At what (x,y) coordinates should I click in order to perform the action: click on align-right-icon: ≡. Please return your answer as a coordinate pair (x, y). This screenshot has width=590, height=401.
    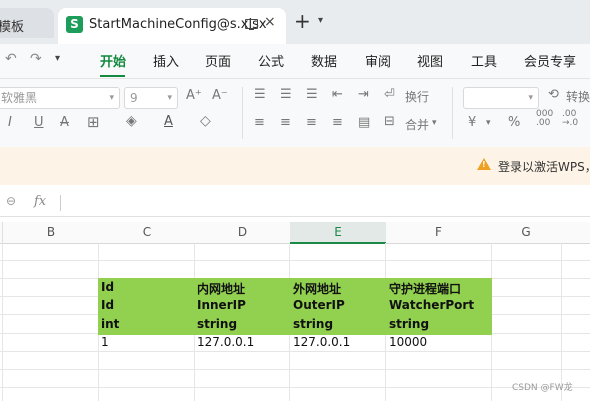
    Looking at the image, I should click on (311, 122).